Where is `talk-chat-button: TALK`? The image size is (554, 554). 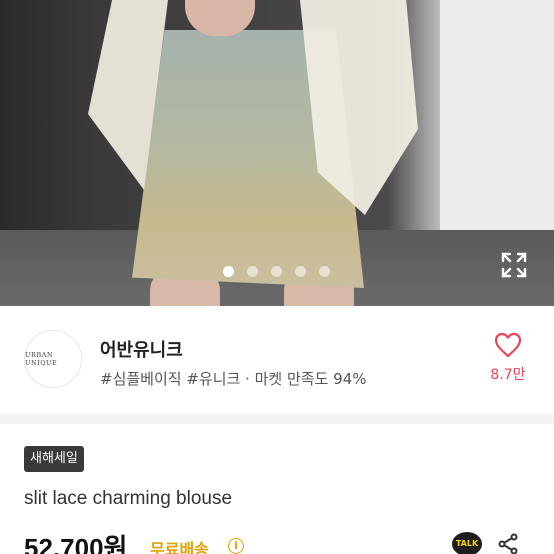 talk-chat-button: TALK is located at coordinates (467, 543).